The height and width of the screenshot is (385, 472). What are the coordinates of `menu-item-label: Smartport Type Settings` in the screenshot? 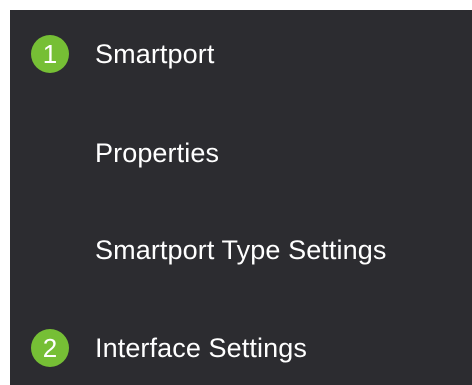 It's located at (241, 249).